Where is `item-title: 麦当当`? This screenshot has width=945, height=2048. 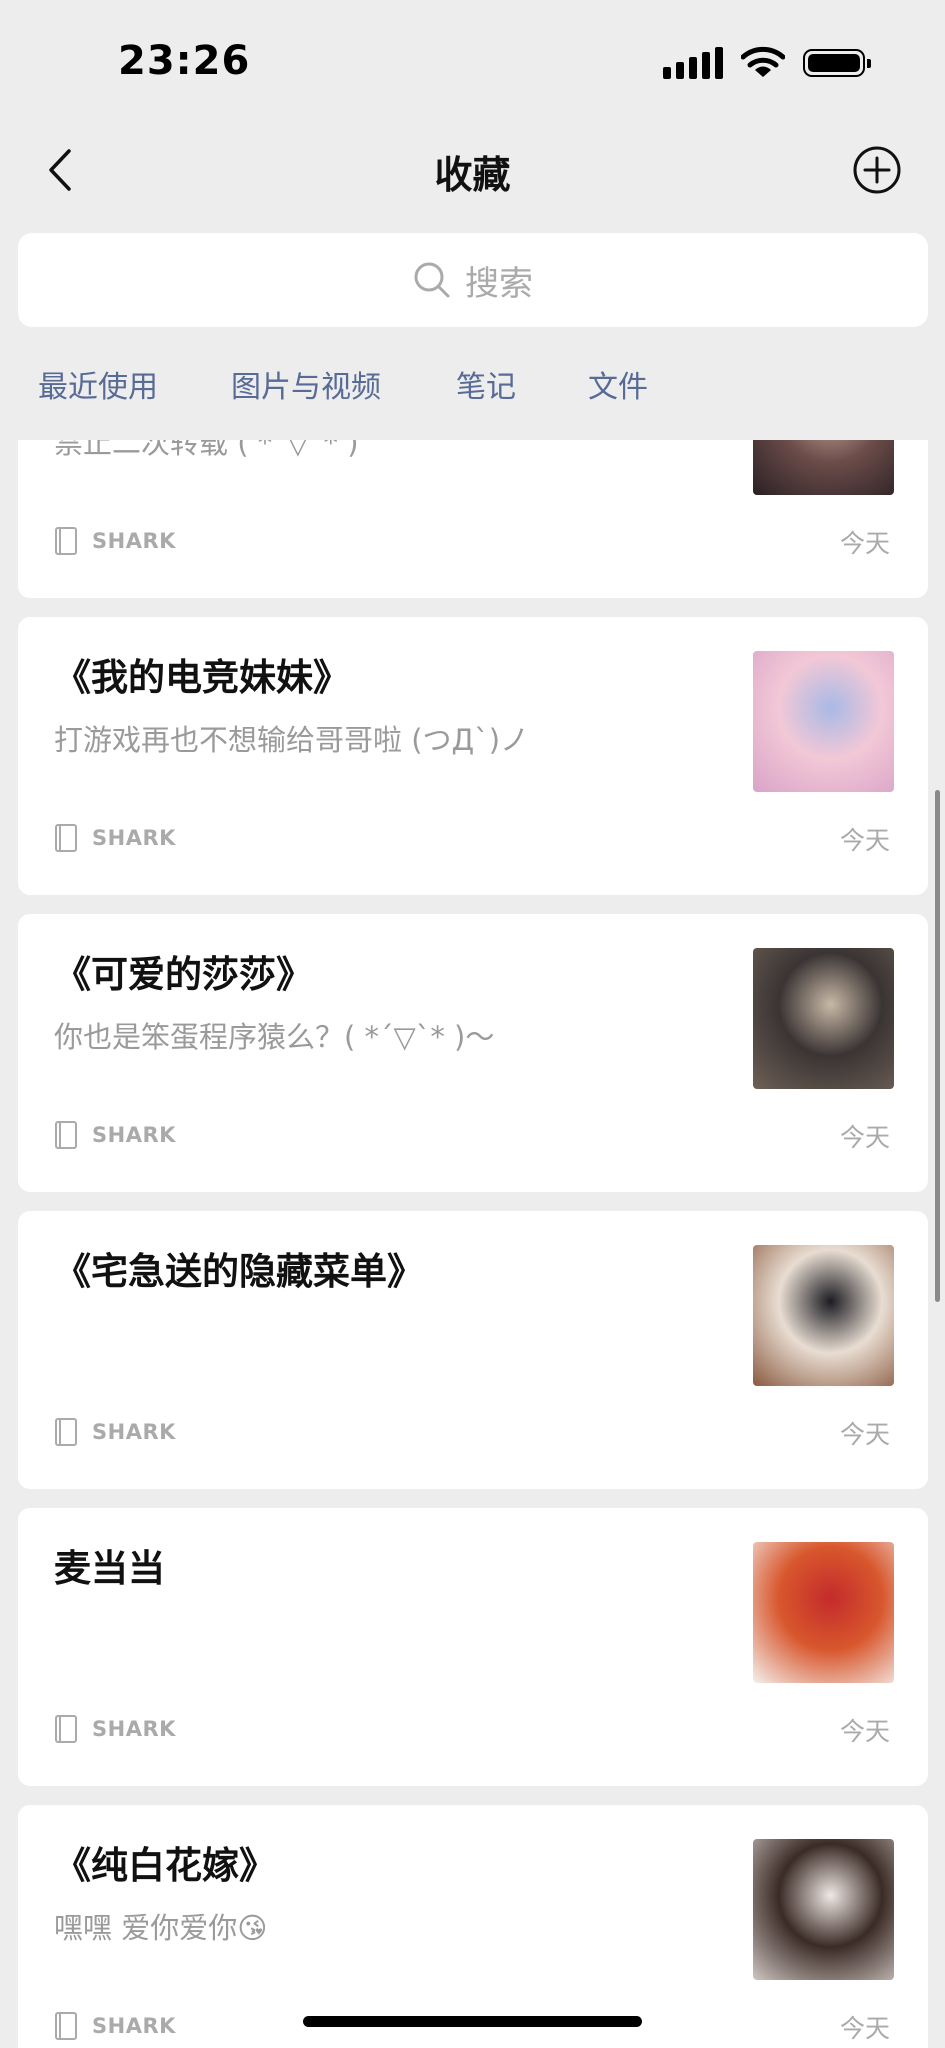 item-title: 麦当当 is located at coordinates (109, 1568).